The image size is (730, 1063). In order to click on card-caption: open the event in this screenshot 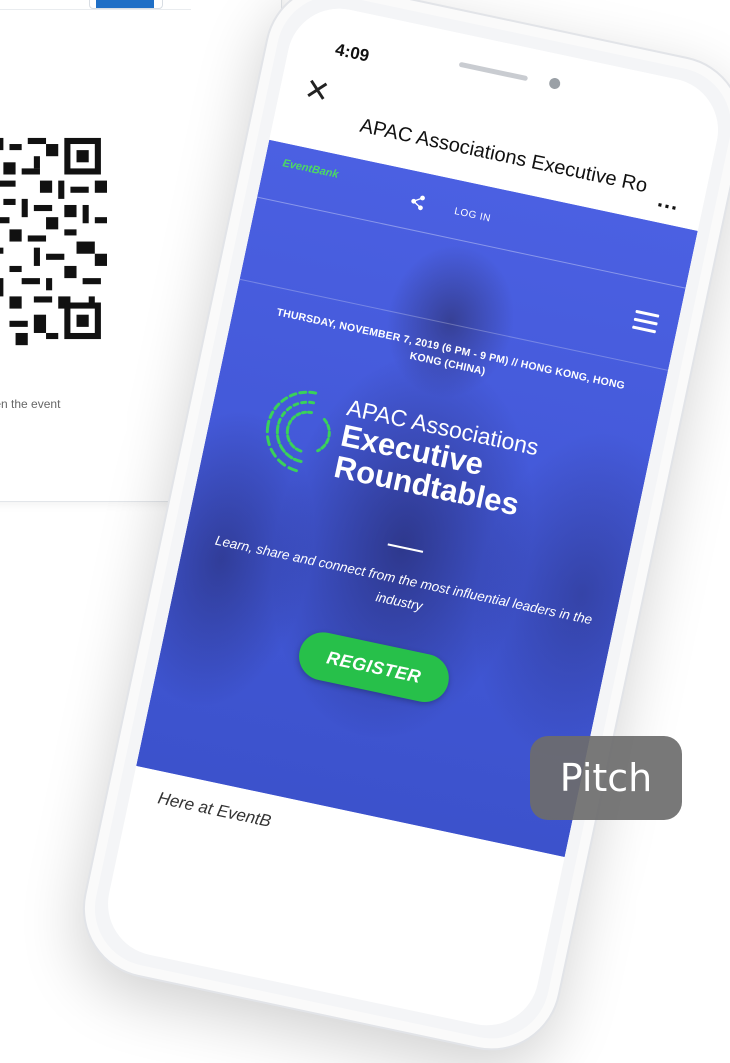, I will do `click(30, 404)`.